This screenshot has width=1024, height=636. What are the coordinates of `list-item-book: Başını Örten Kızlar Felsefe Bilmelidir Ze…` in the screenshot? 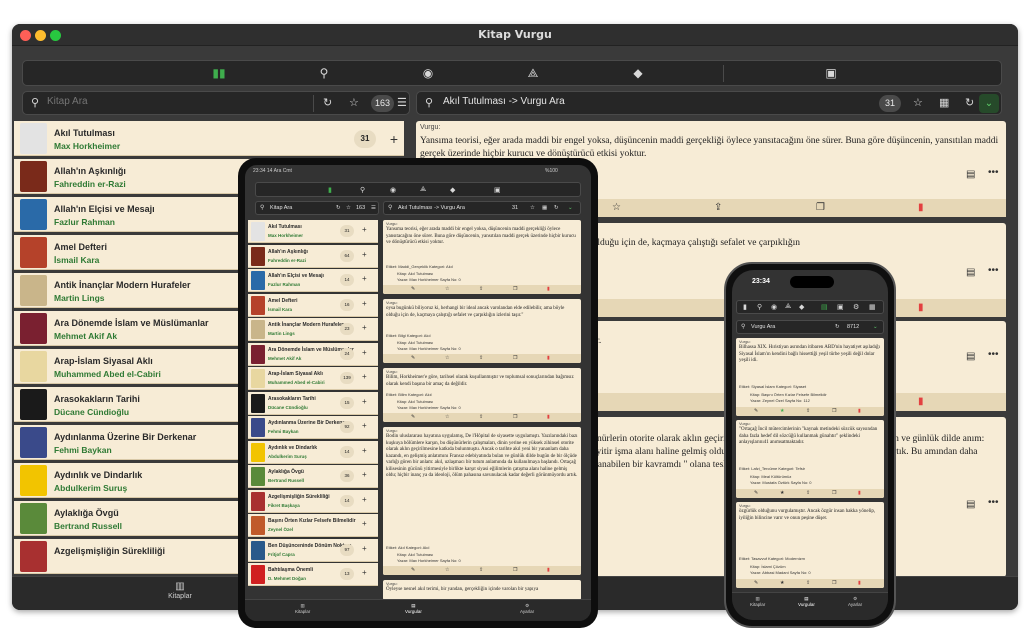 It's located at (313, 525).